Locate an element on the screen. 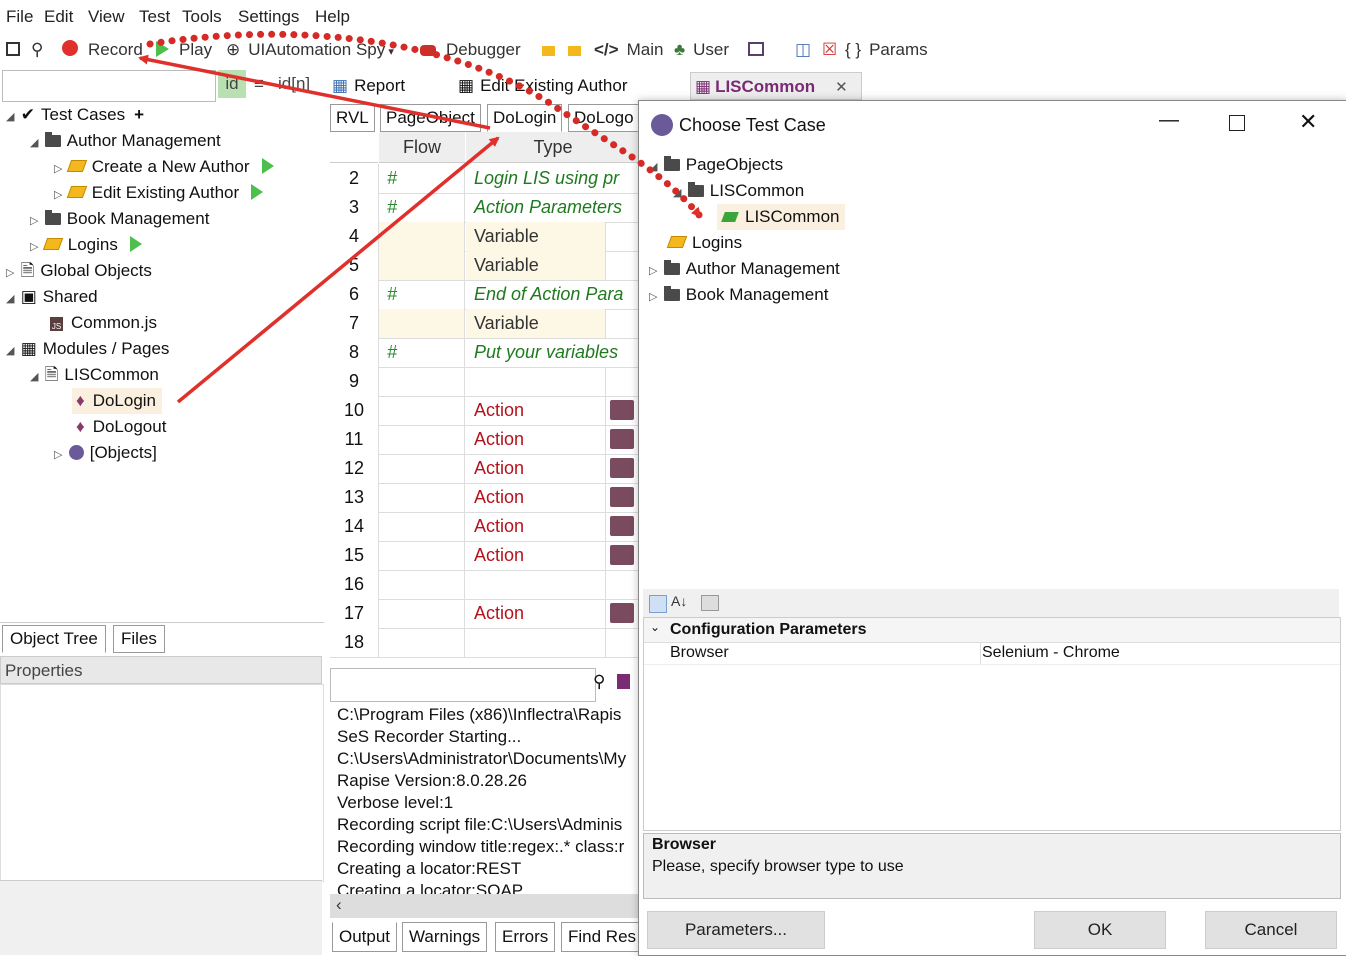  menu-settings: Settings is located at coordinates (268, 17).